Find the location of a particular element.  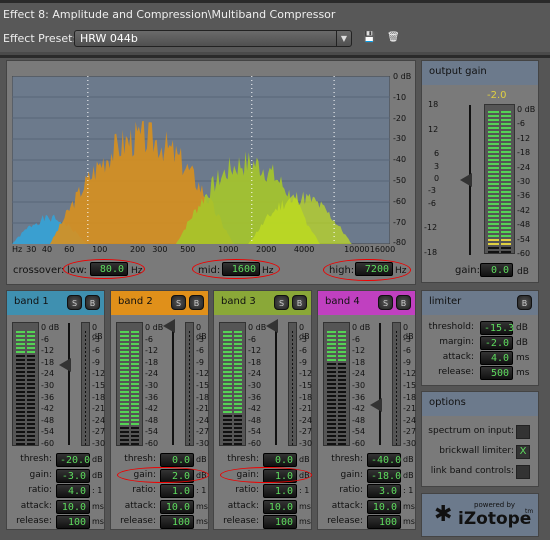

ratio-field: 4.0 is located at coordinates (73, 491).